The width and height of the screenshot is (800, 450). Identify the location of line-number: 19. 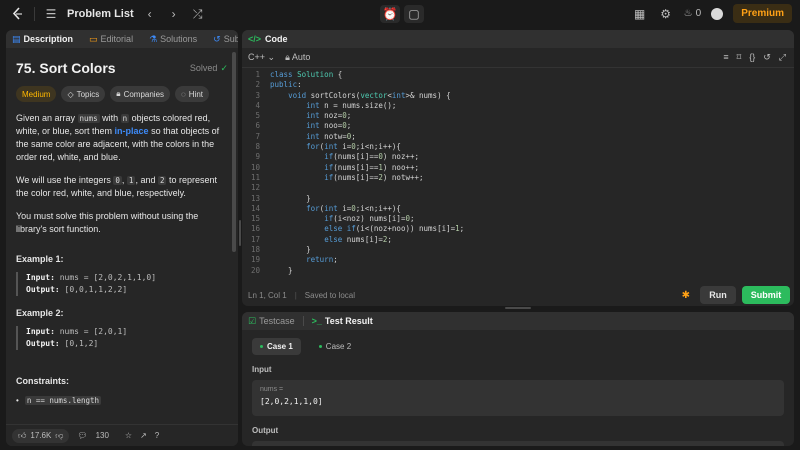
(255, 260).